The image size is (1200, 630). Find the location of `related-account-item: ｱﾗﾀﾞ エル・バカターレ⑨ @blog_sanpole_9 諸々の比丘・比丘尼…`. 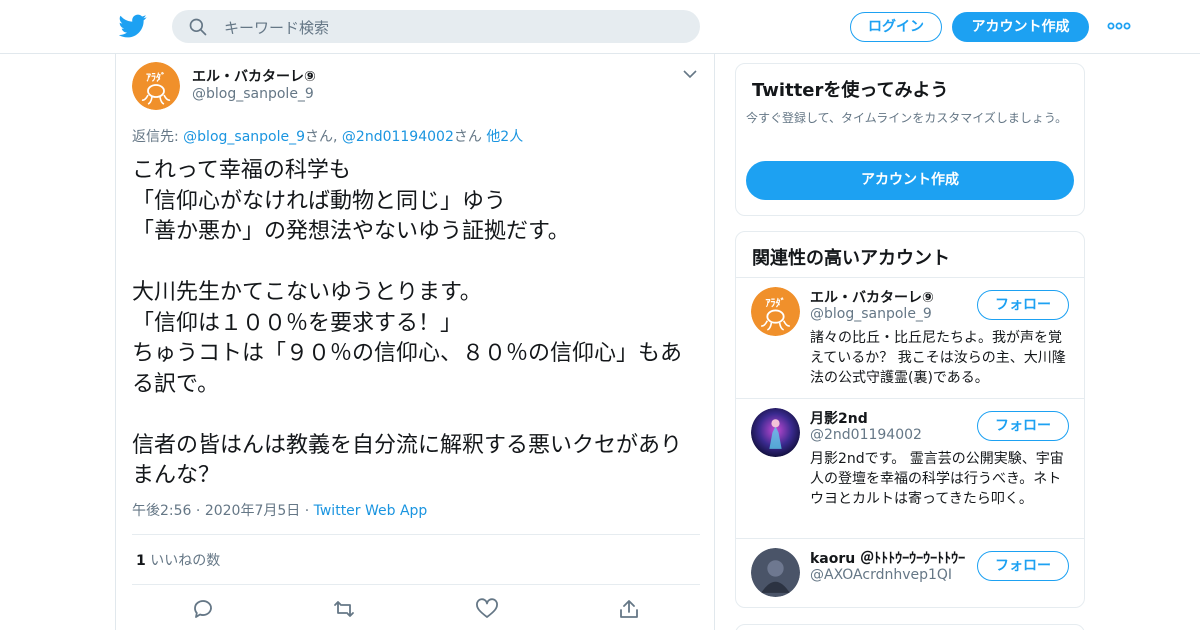

related-account-item: ｱﾗﾀﾞ エル・バカターレ⑨ @blog_sanpole_9 諸々の比丘・比丘尼… is located at coordinates (910, 337).